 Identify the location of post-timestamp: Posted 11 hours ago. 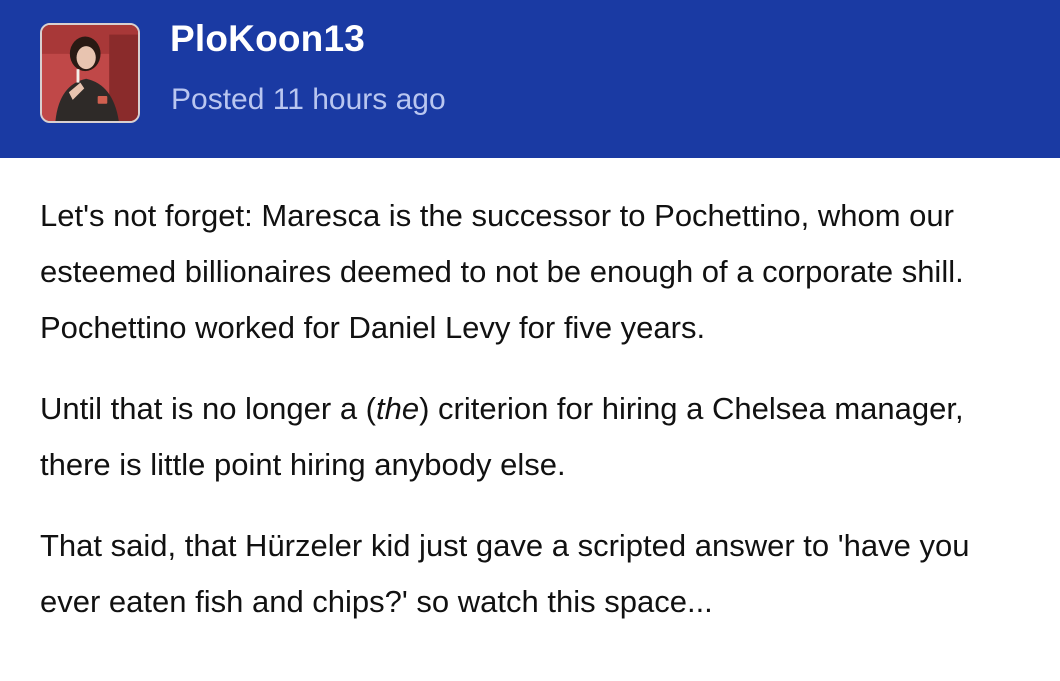
(308, 99).